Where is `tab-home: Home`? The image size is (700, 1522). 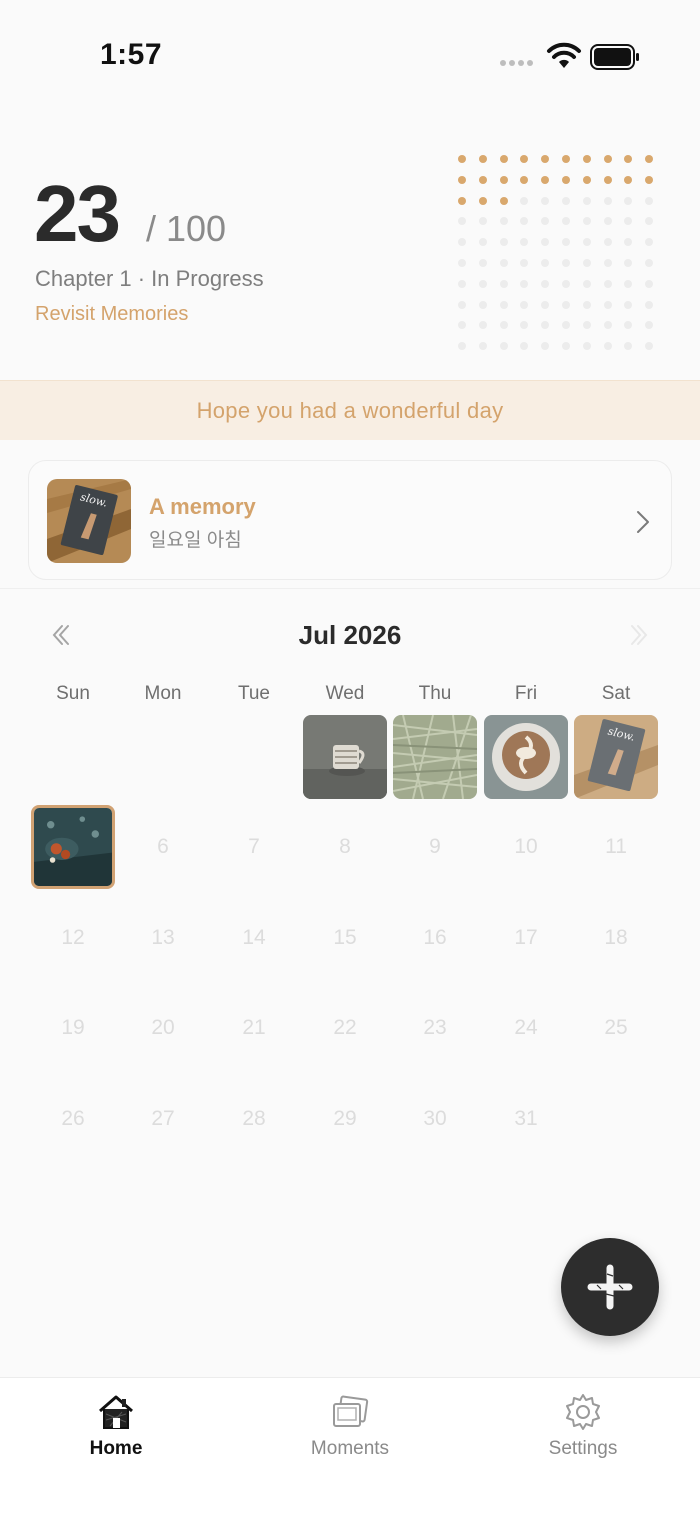 tab-home: Home is located at coordinates (116, 1428).